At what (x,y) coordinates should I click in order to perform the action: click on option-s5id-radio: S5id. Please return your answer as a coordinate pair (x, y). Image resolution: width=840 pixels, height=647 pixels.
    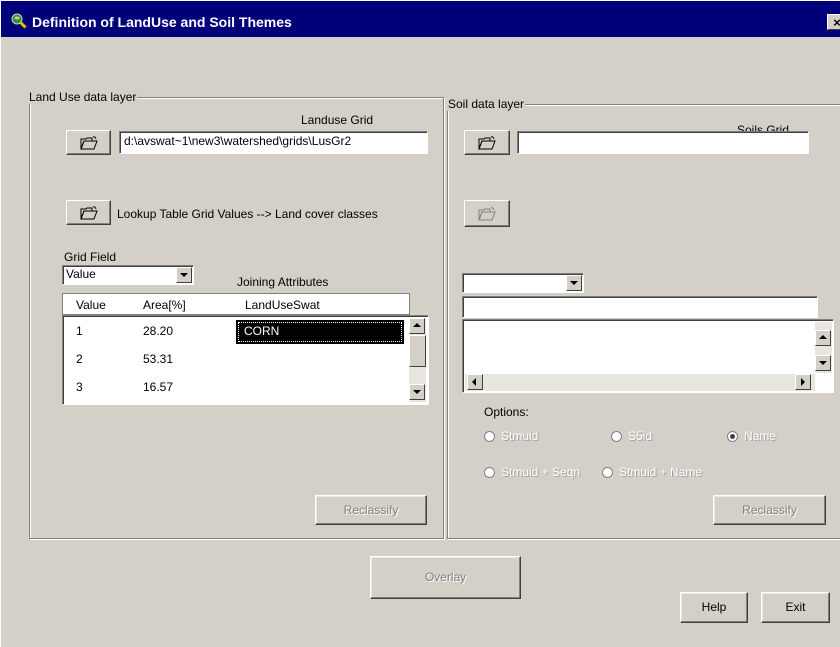
    Looking at the image, I should click on (631, 436).